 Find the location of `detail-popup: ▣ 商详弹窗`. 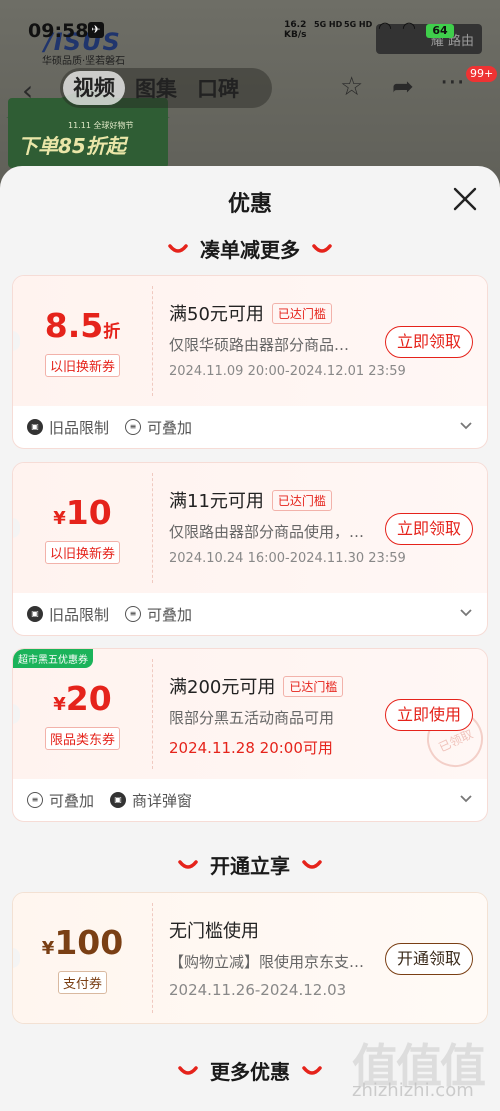

detail-popup: ▣ 商详弹窗 is located at coordinates (151, 800).